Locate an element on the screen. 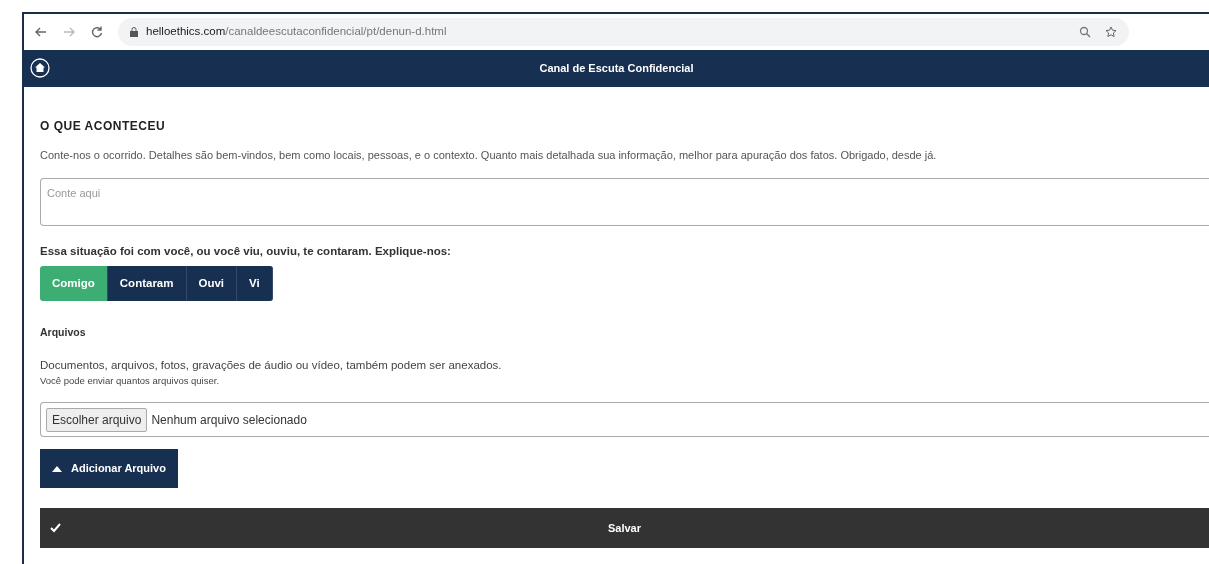 The height and width of the screenshot is (564, 1209). add-file-button: Adicionar Arquivo is located at coordinates (109, 468).